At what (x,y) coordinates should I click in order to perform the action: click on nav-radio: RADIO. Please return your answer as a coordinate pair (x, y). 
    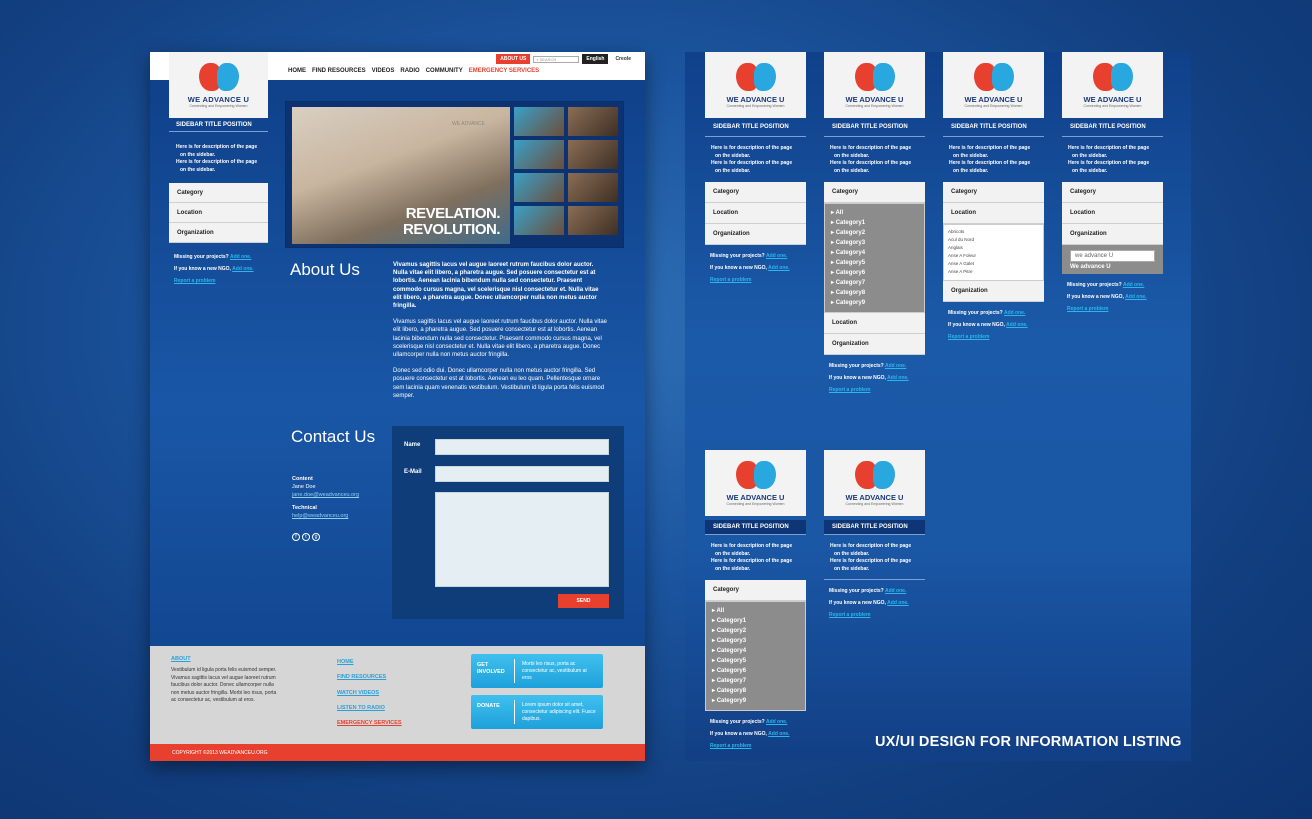
    Looking at the image, I should click on (409, 71).